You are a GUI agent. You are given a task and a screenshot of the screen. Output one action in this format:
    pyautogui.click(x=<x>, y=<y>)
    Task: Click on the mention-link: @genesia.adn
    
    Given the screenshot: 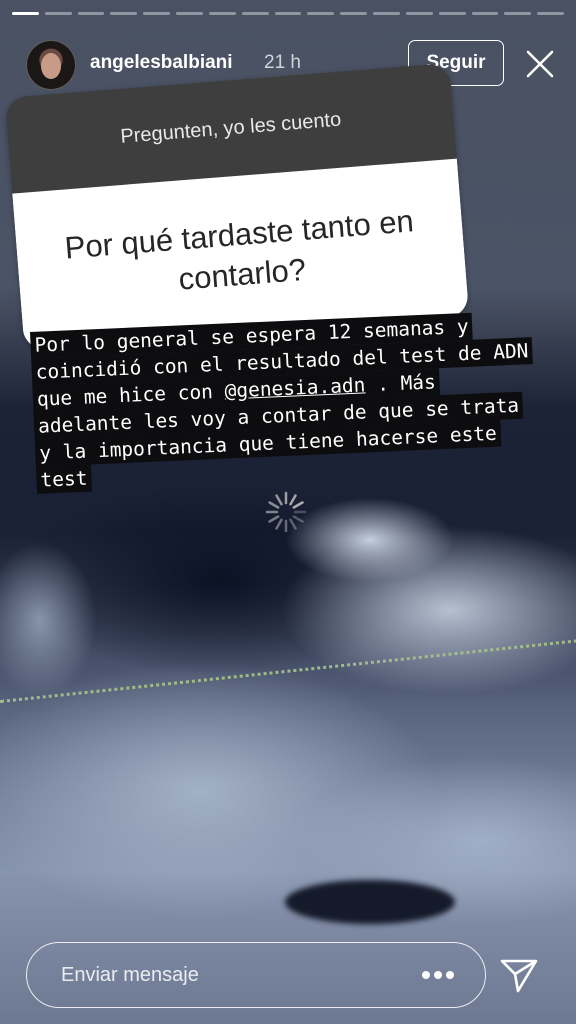 What is the action you would take?
    pyautogui.click(x=295, y=387)
    